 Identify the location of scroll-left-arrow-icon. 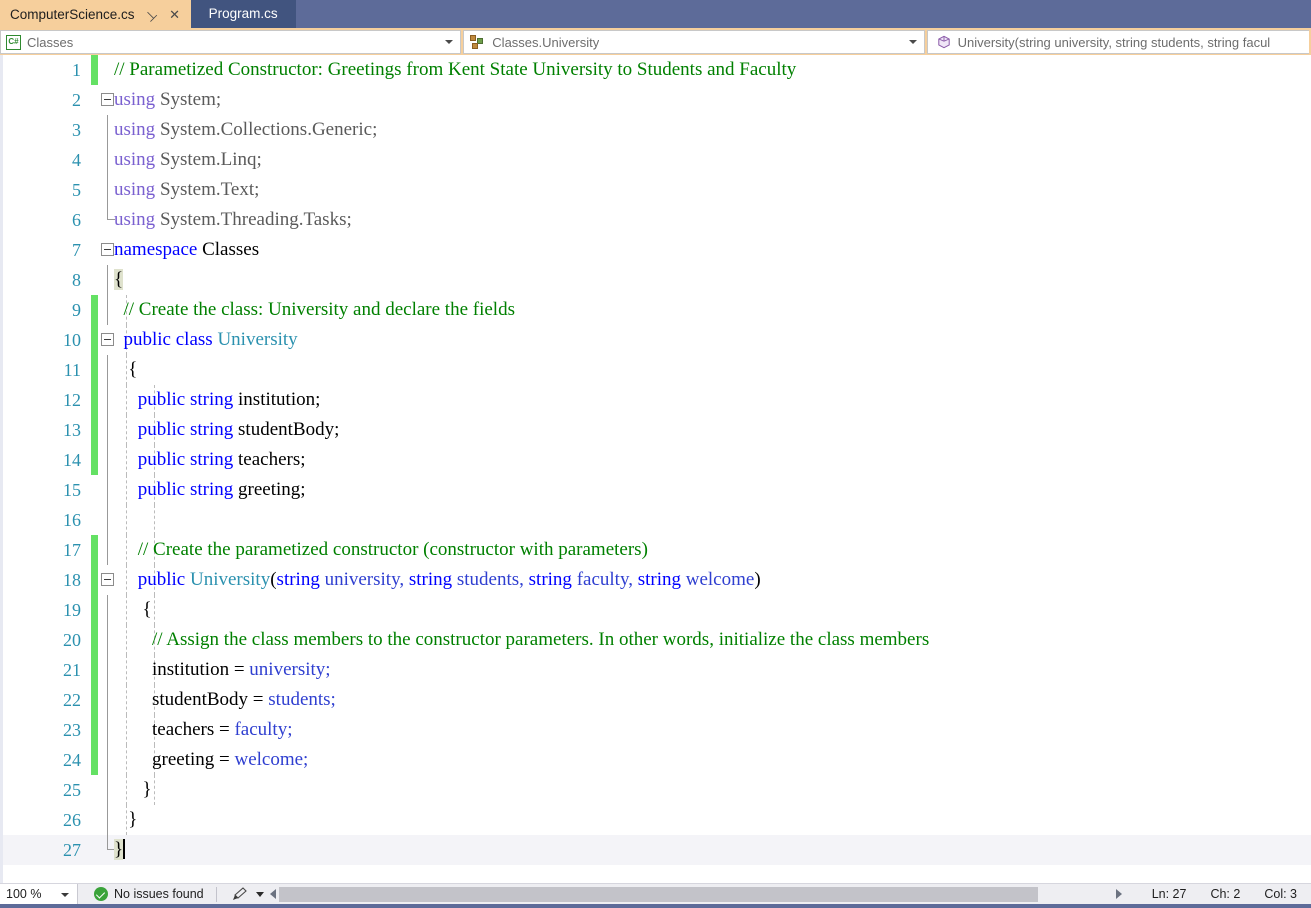
(272, 894).